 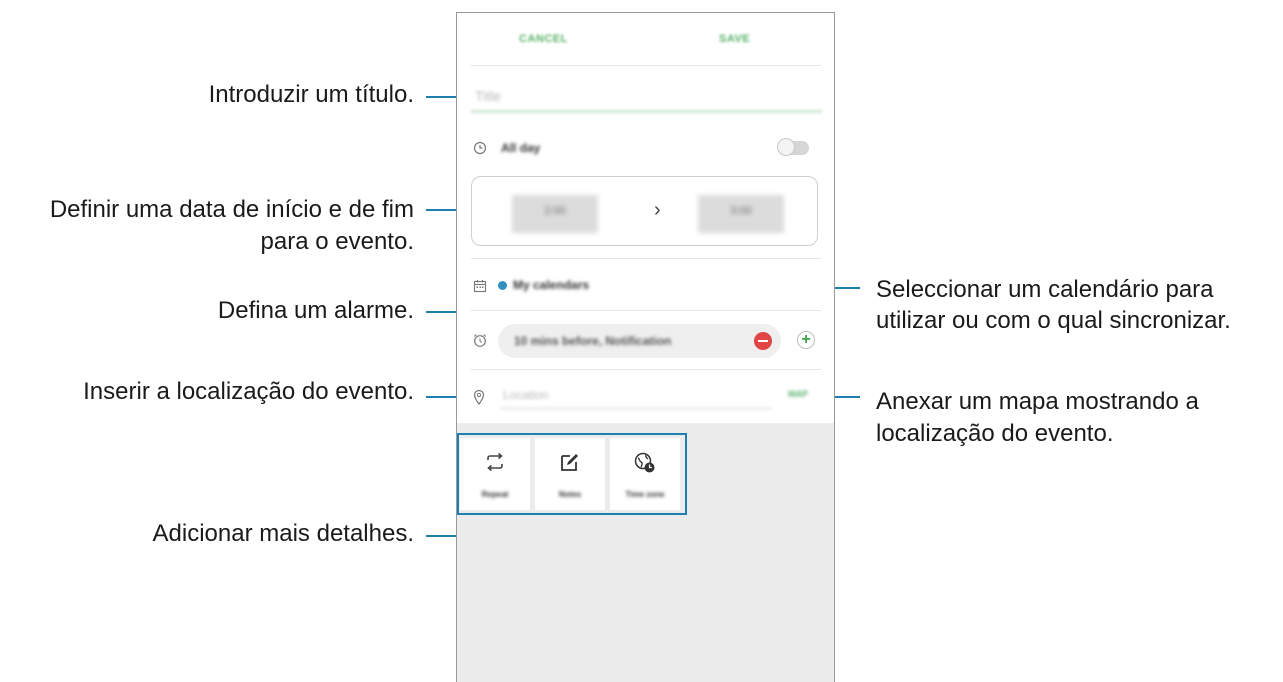 What do you see at coordinates (480, 148) in the screenshot?
I see `clock-icon` at bounding box center [480, 148].